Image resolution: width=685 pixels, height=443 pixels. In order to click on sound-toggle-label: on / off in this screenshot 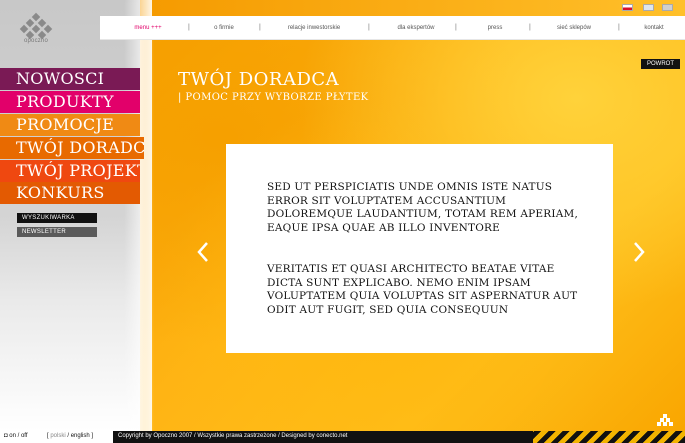, I will do `click(18, 436)`.